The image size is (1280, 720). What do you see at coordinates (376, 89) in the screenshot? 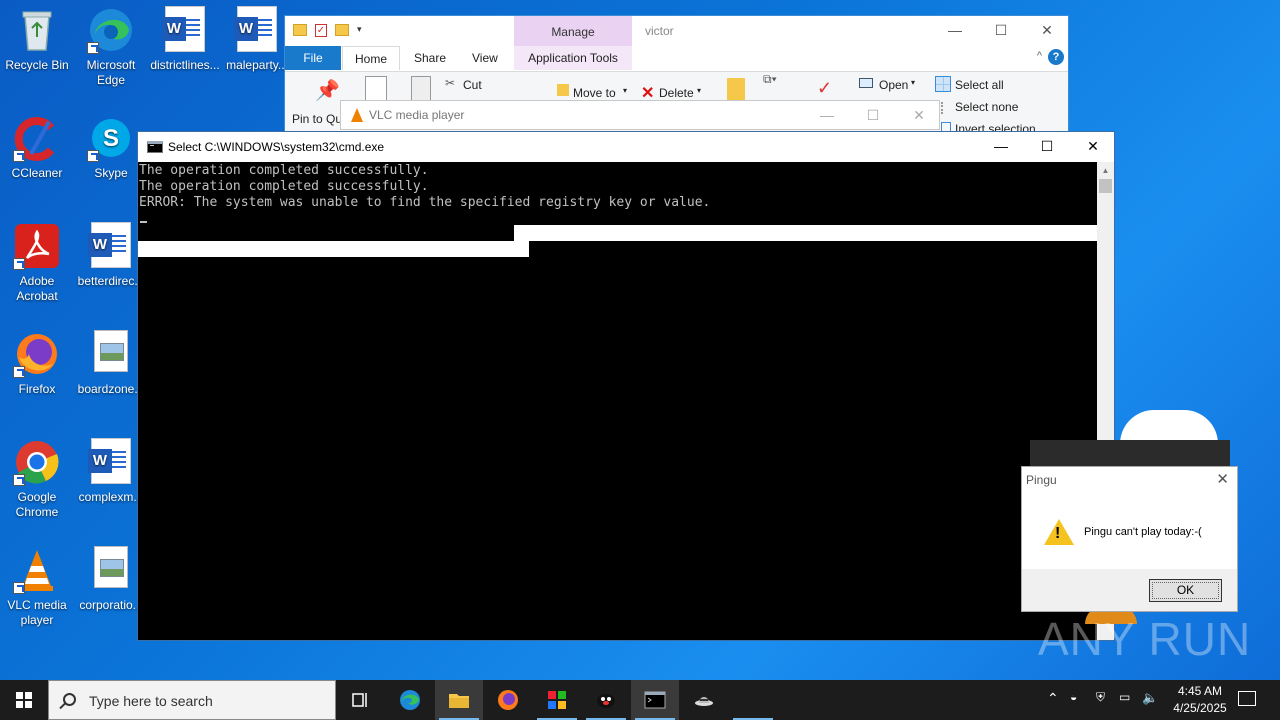
I see `copy-icon` at bounding box center [376, 89].